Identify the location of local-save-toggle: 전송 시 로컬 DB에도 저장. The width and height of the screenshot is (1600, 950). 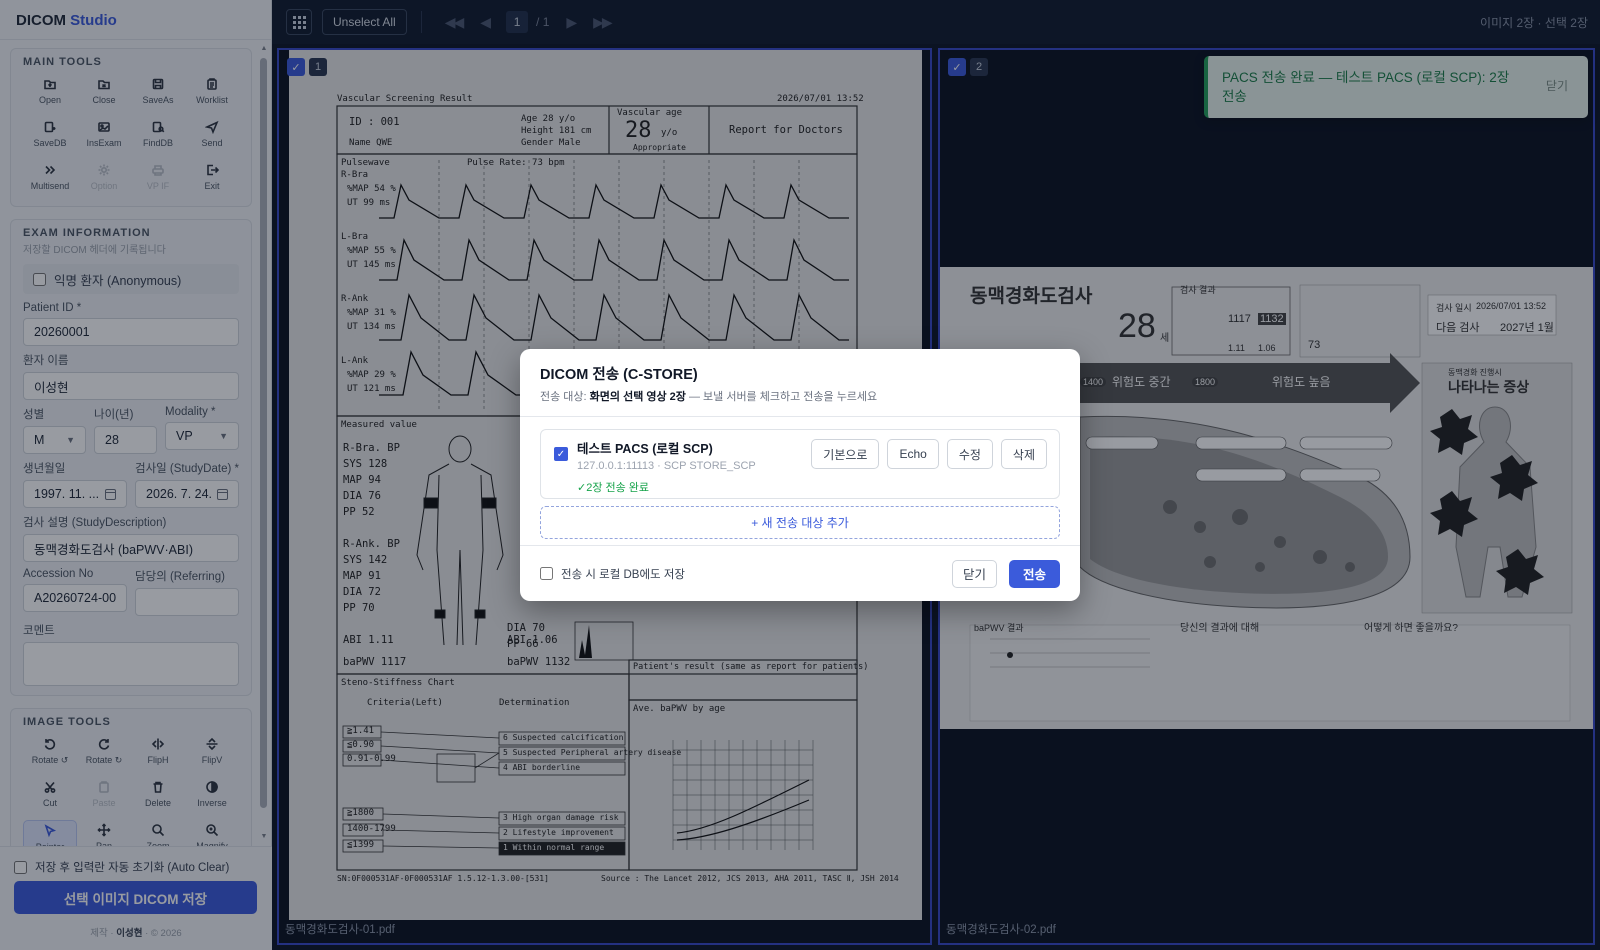
(612, 574).